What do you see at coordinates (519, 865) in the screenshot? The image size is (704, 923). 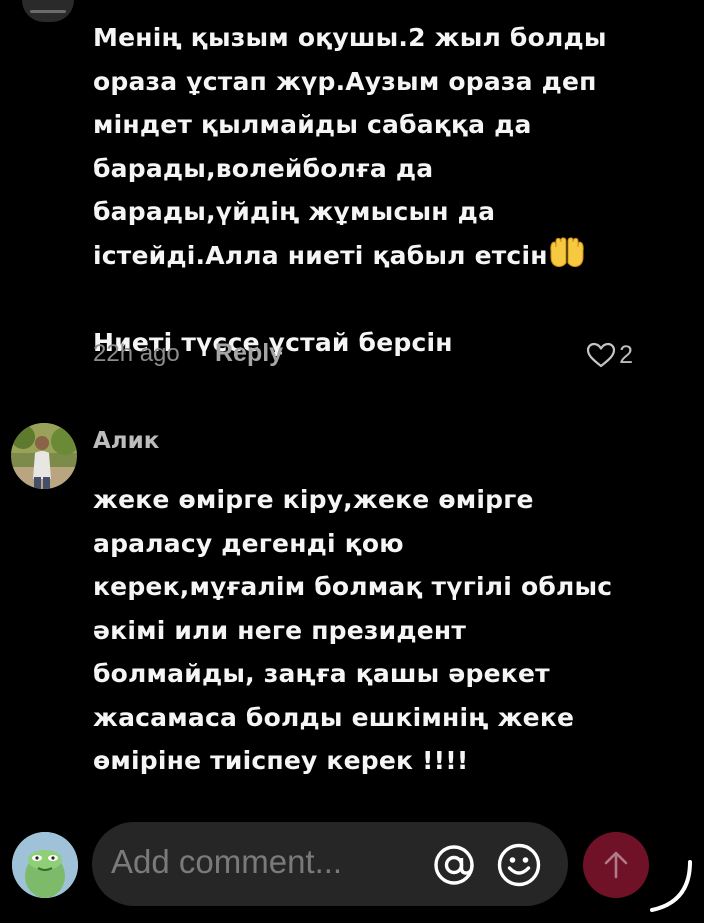 I see `smile-icon` at bounding box center [519, 865].